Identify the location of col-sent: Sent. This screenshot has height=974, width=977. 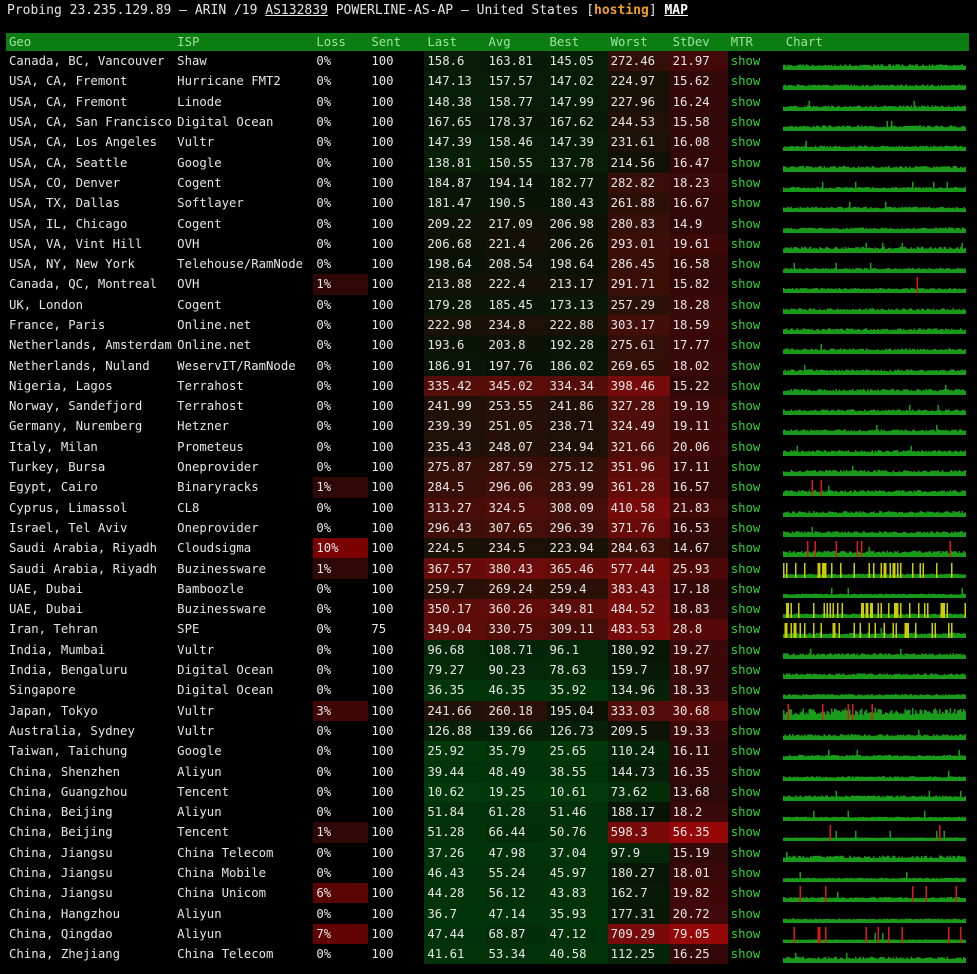
(396, 42).